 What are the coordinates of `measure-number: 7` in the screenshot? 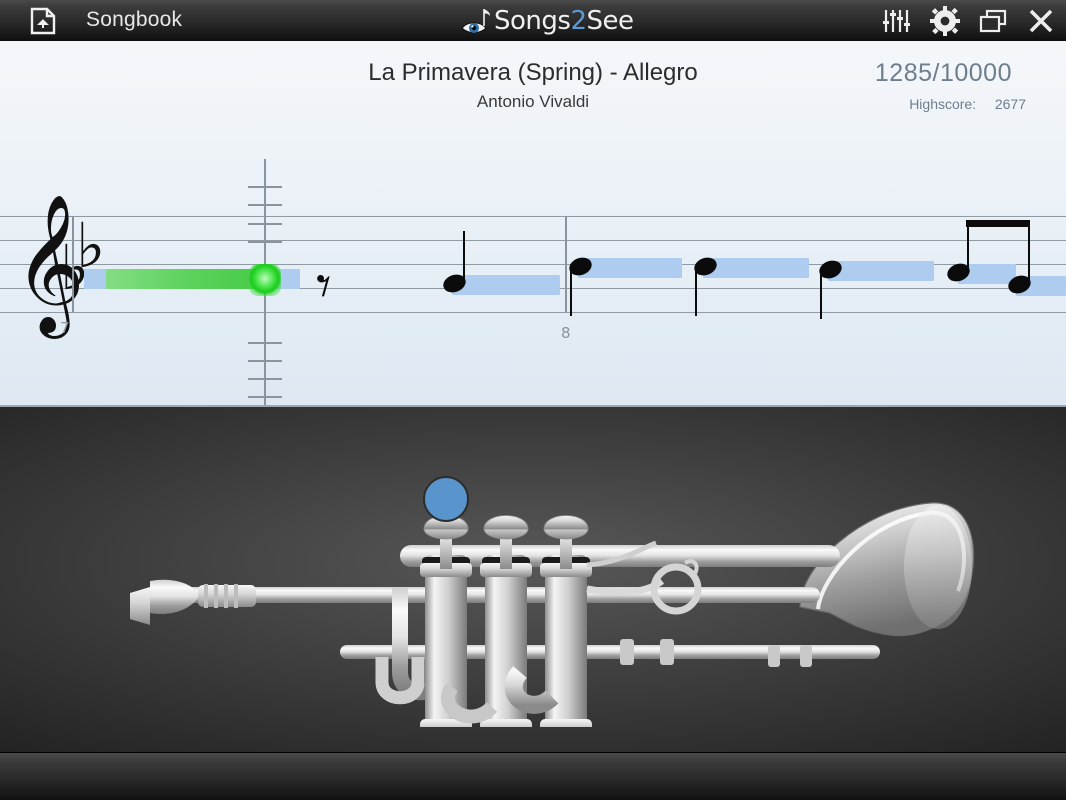 It's located at (65, 328).